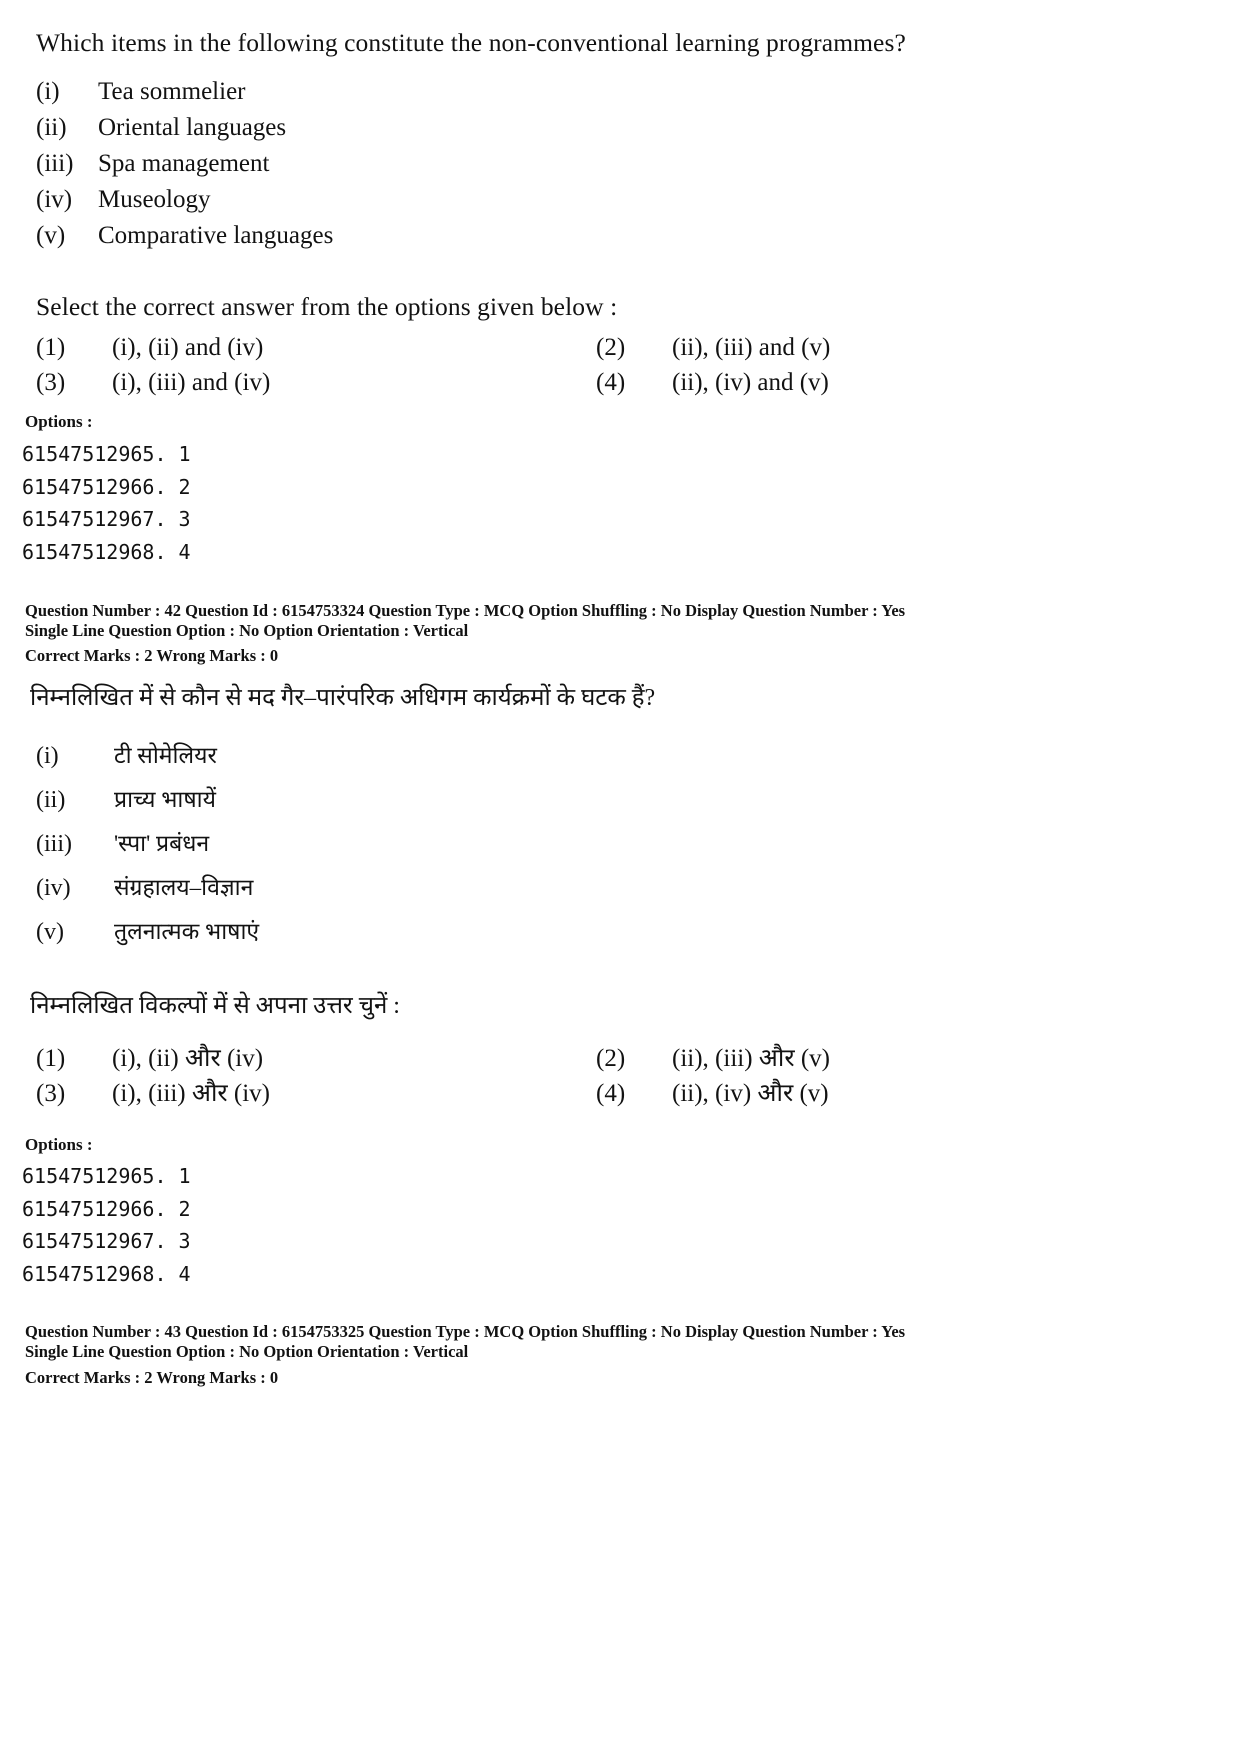 The width and height of the screenshot is (1240, 1754). I want to click on question-43-options-heading: Options :, so click(59, 1144).